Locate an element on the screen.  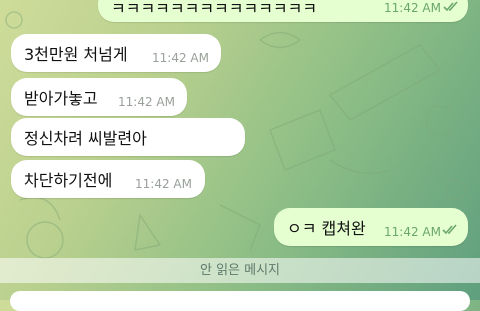
message-incoming: 차단하기전에 11:42 AM is located at coordinates (108, 179).